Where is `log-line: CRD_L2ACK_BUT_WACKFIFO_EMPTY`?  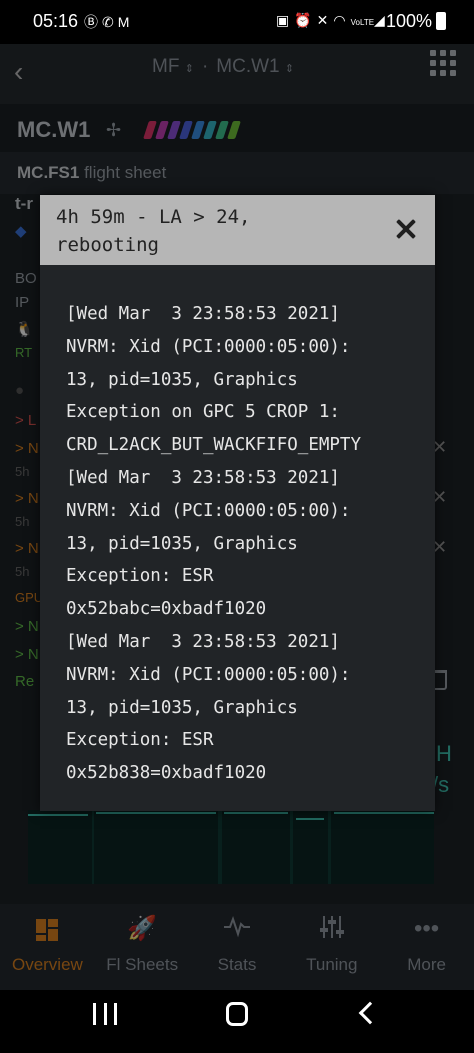
log-line: CRD_L2ACK_BUT_WACKFIFO_EMPTY is located at coordinates (214, 445).